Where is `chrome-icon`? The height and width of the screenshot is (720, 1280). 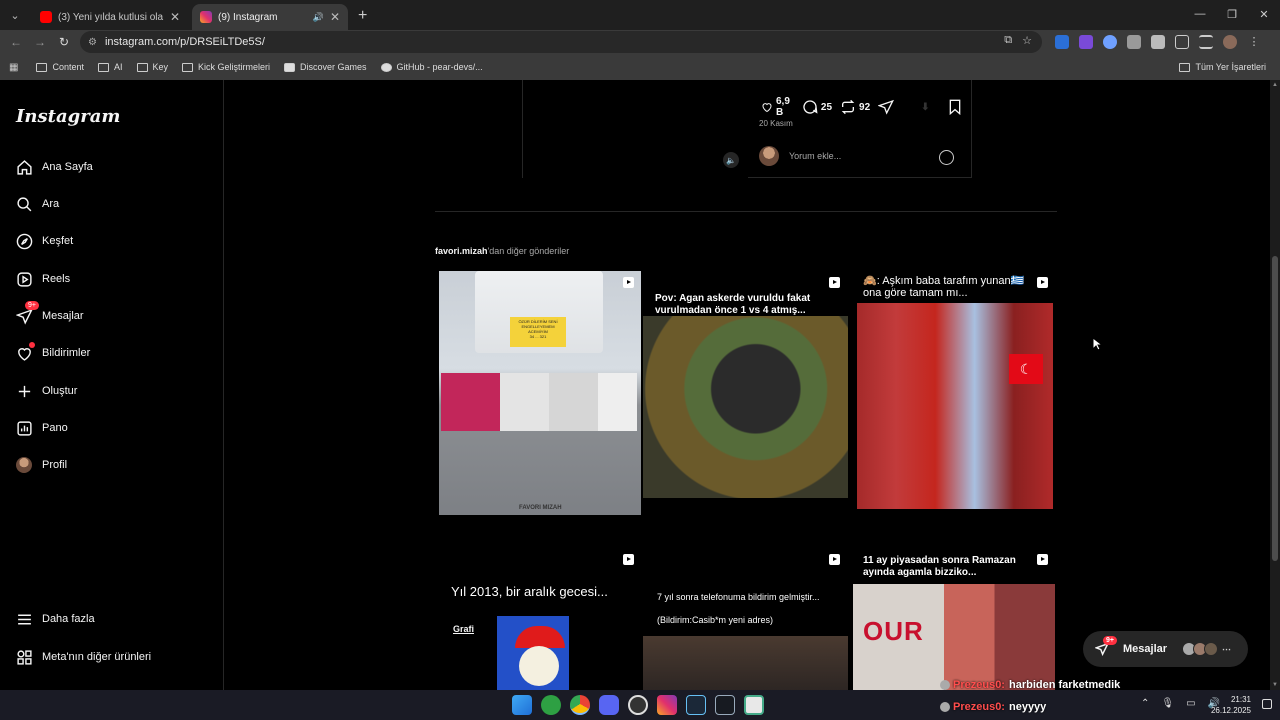 chrome-icon is located at coordinates (580, 705).